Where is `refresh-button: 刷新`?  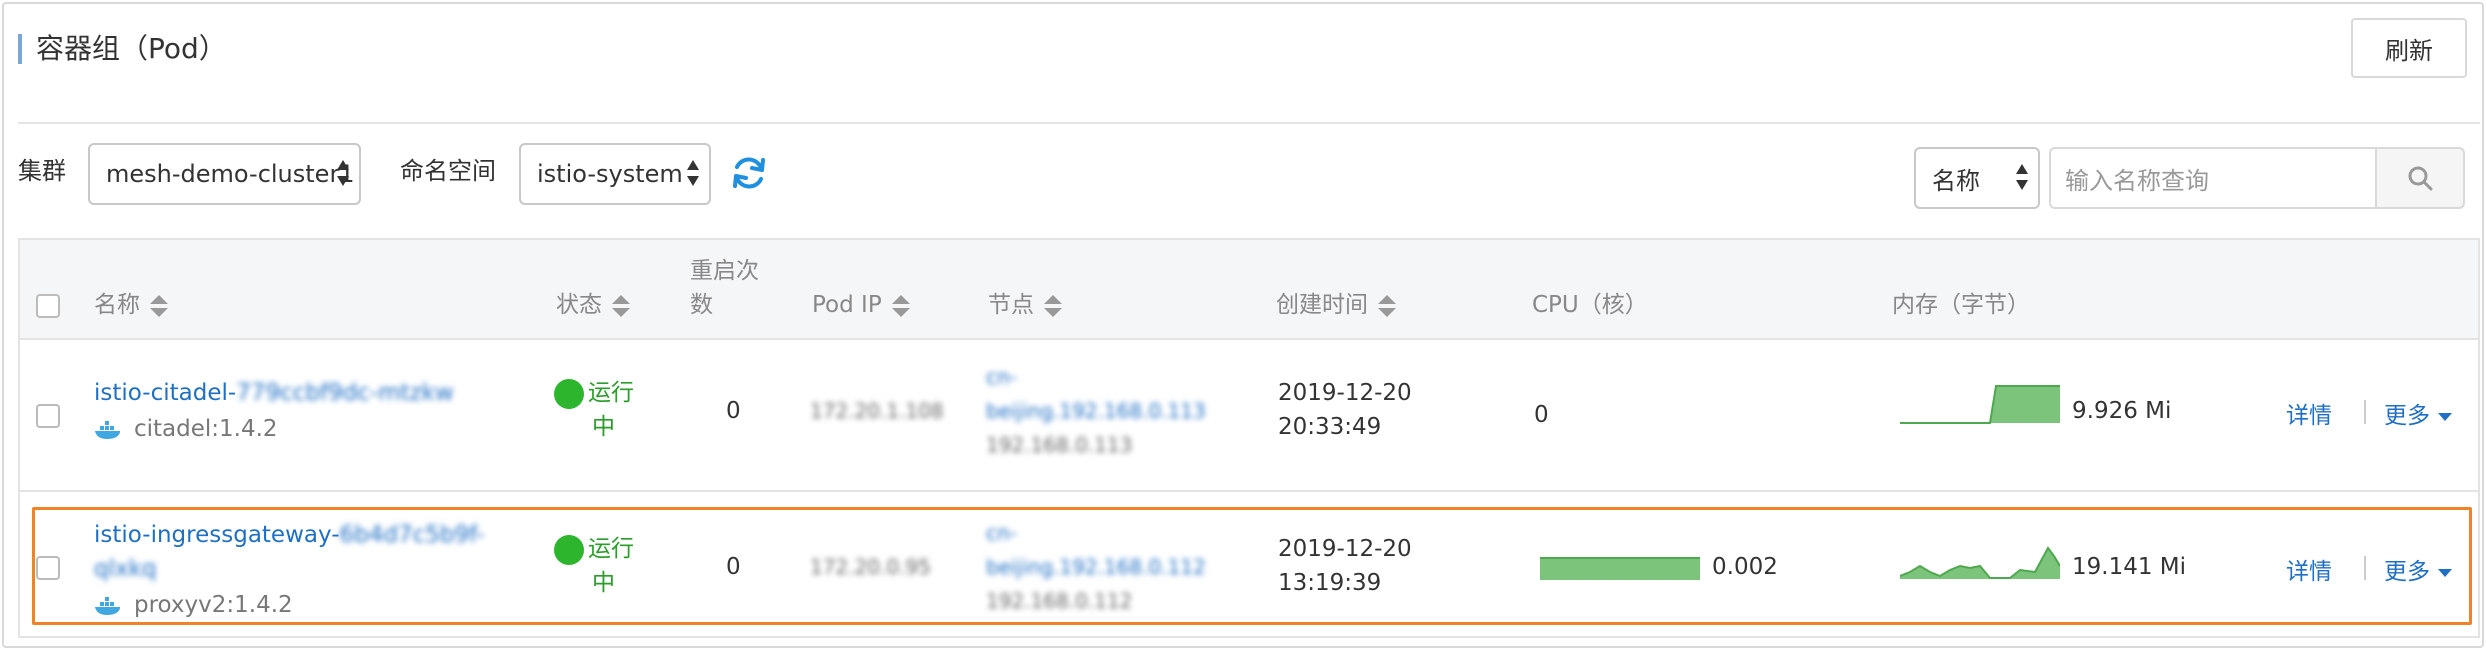
refresh-button: 刷新 is located at coordinates (2409, 48).